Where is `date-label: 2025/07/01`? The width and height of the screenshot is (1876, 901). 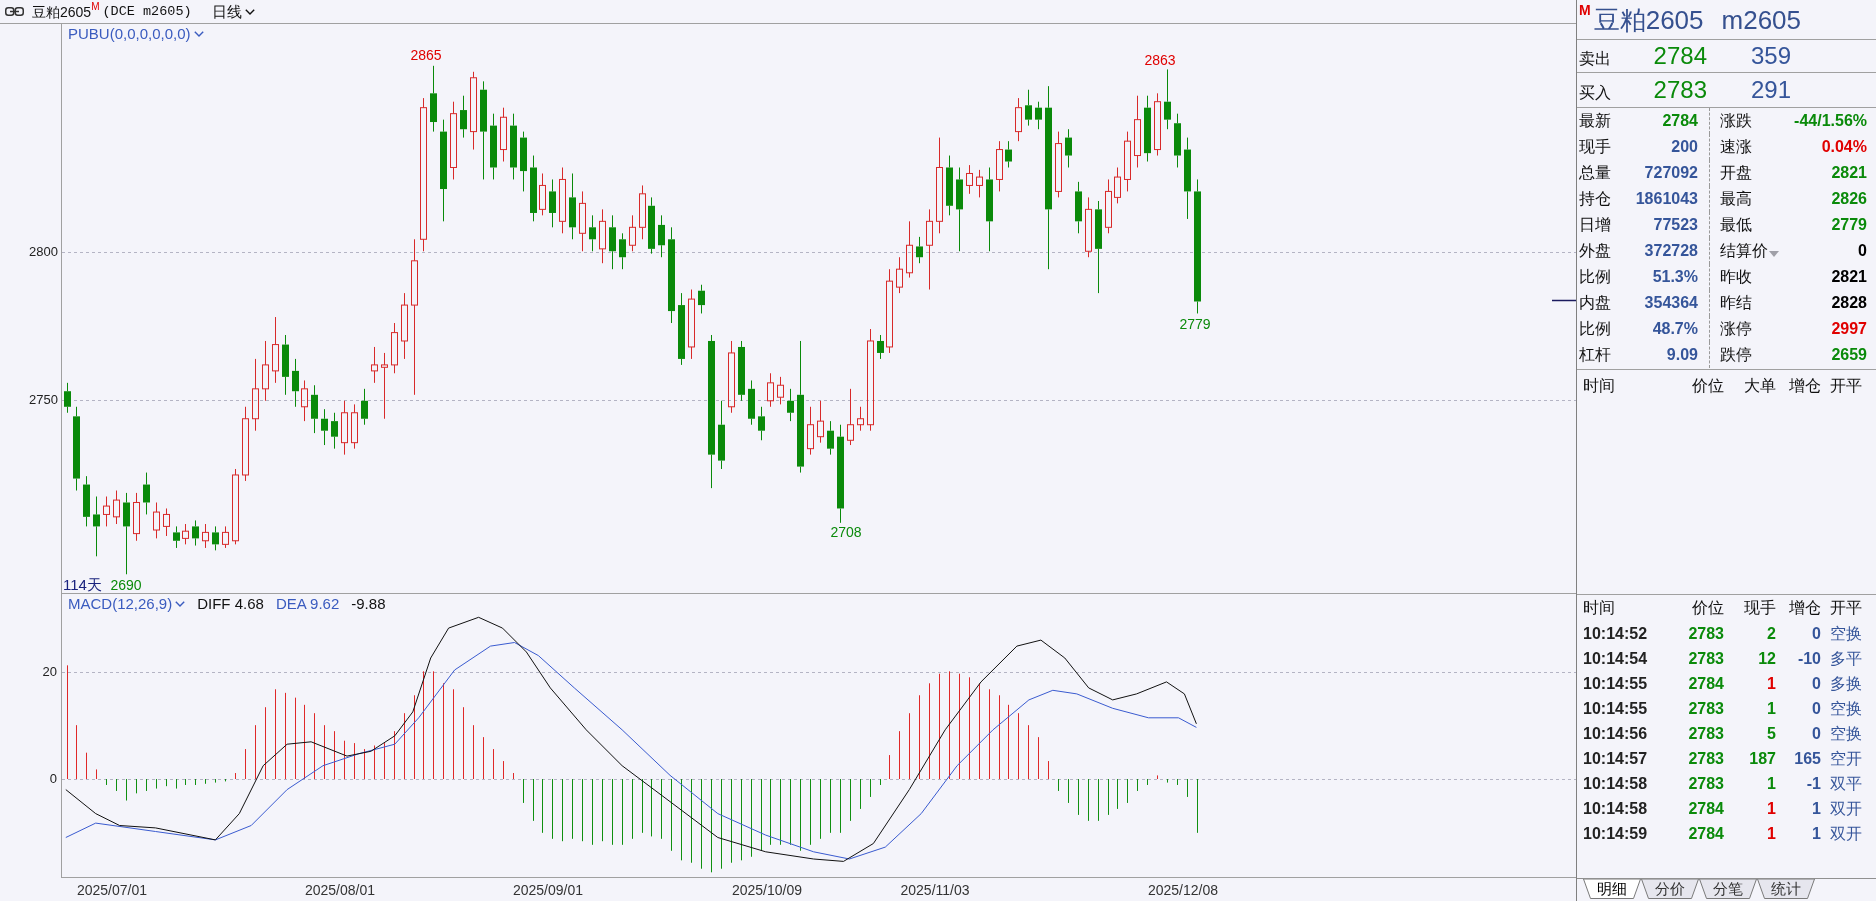
date-label: 2025/07/01 is located at coordinates (112, 890).